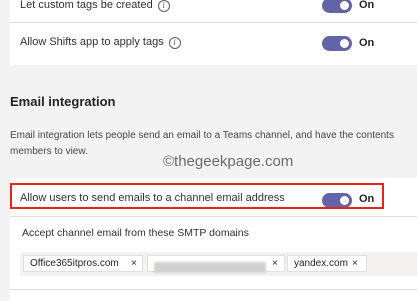  I want to click on smtp-domains-input: Office365itpros.com × × yandex.com ×, so click(218, 264).